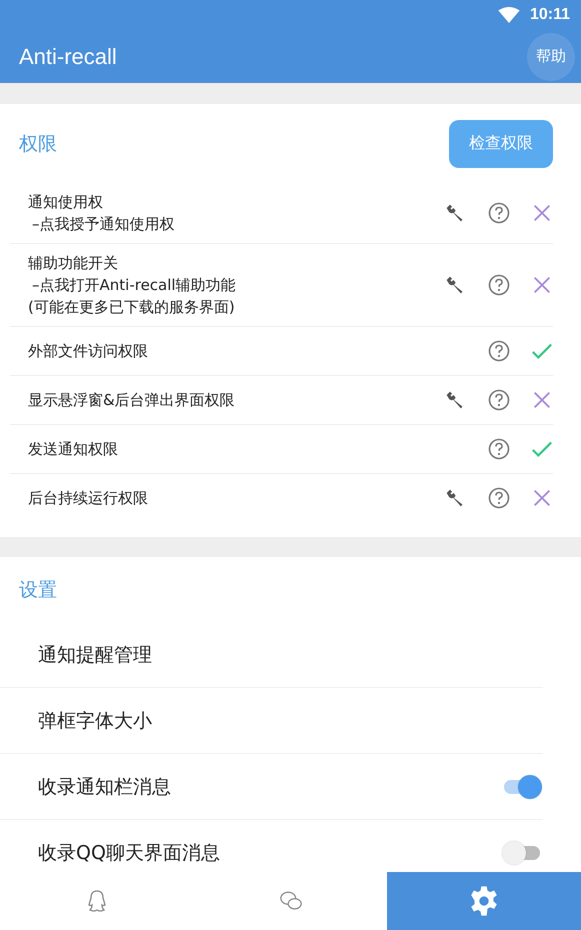  Describe the element at coordinates (88, 498) in the screenshot. I see `permission-title: 后台持续运行权限` at that location.